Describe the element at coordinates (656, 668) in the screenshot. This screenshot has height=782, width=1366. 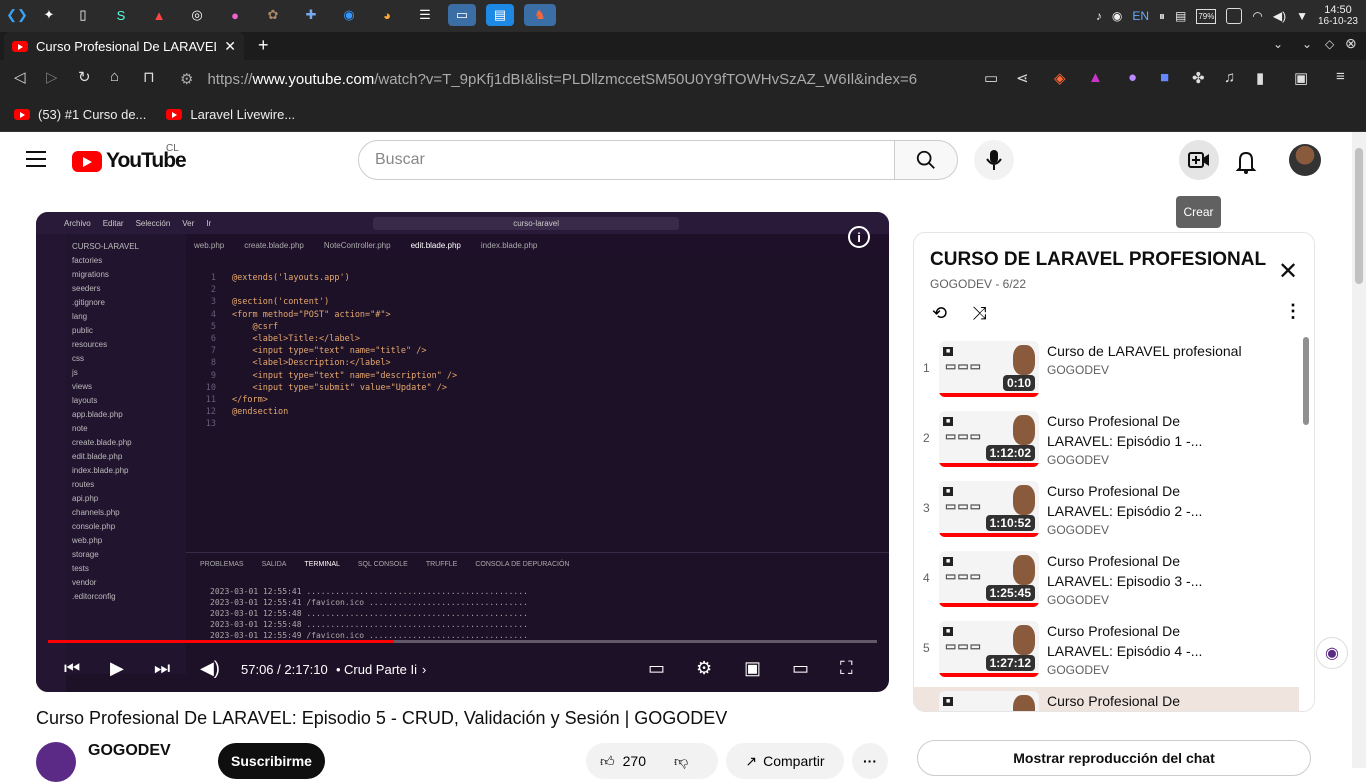
I see `subtitles-icon: ▭` at that location.